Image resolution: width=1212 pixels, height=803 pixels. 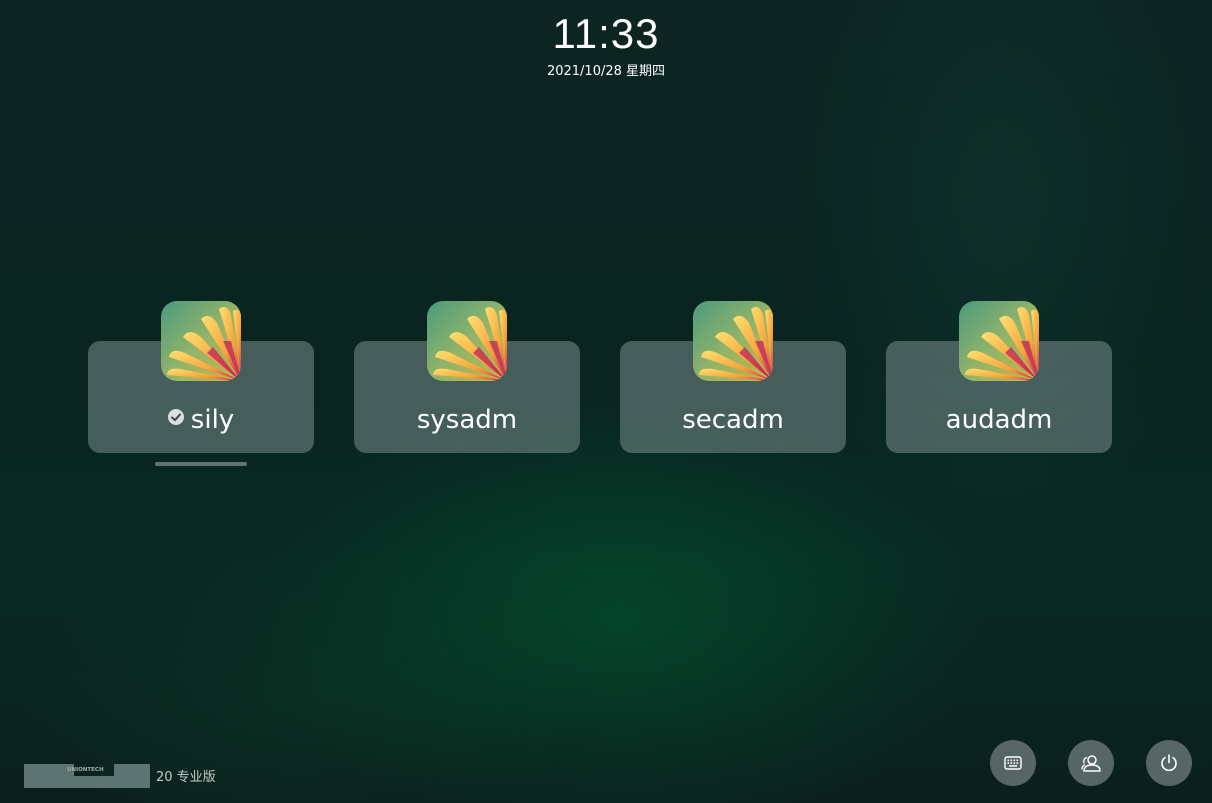 I want to click on switch-user-button, so click(x=1091, y=763).